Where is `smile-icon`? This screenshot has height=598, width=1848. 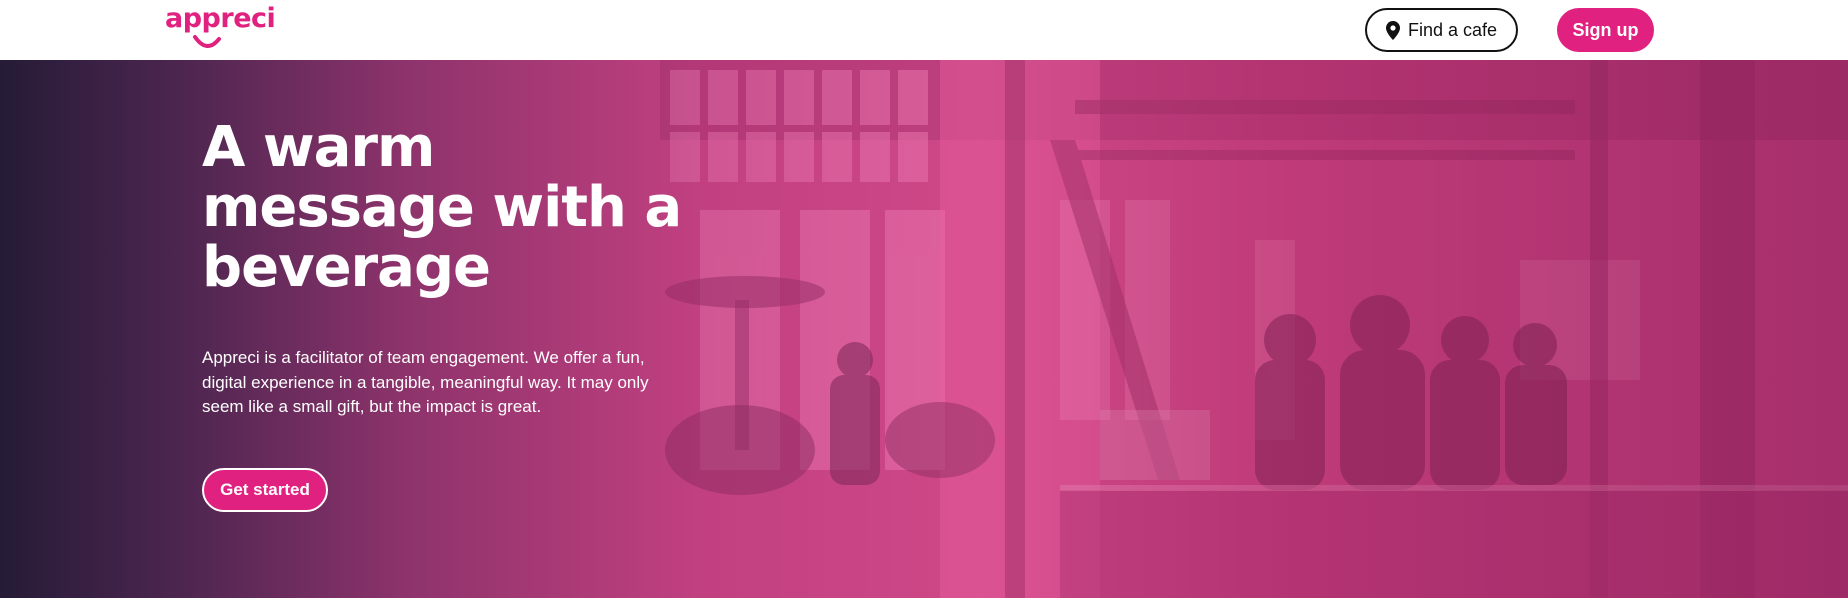 smile-icon is located at coordinates (207, 41).